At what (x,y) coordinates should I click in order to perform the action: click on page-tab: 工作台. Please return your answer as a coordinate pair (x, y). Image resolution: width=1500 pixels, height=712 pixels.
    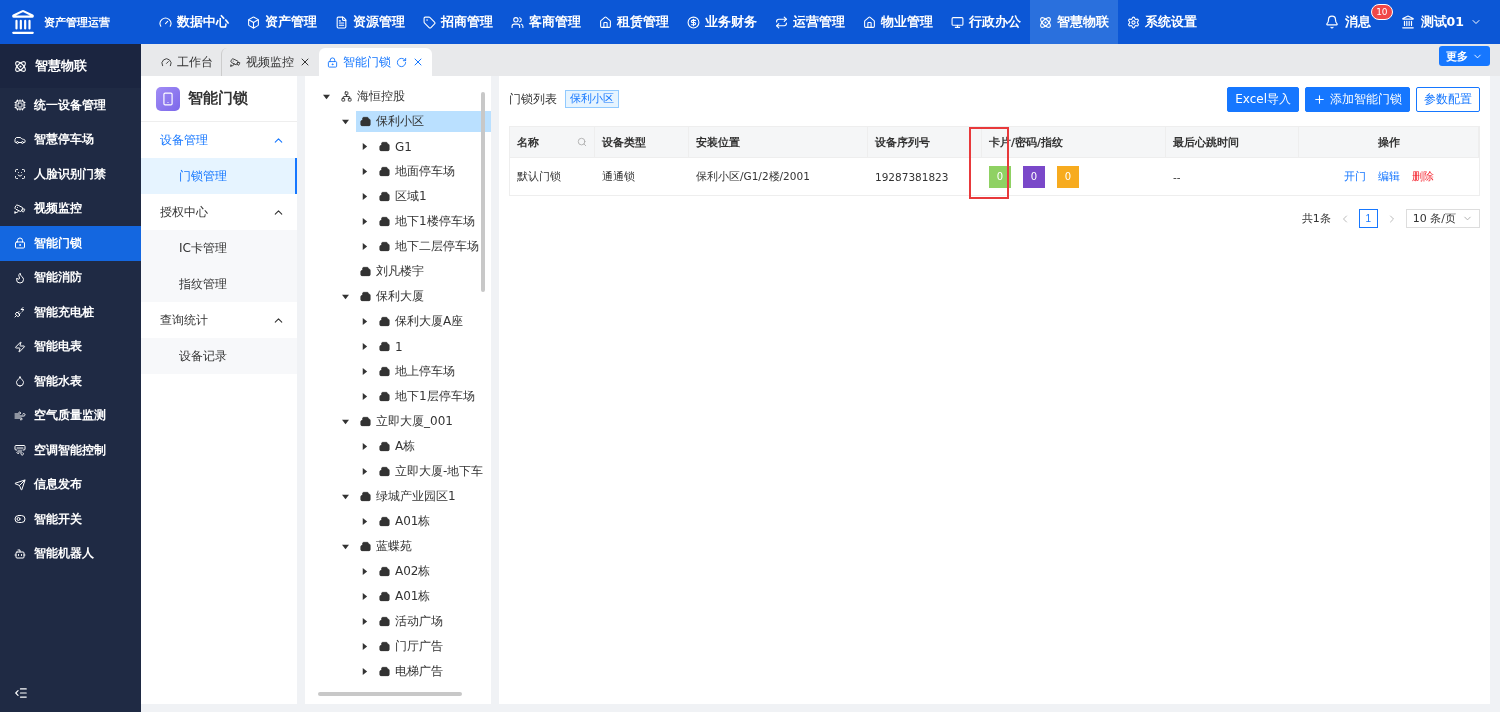
    Looking at the image, I should click on (187, 62).